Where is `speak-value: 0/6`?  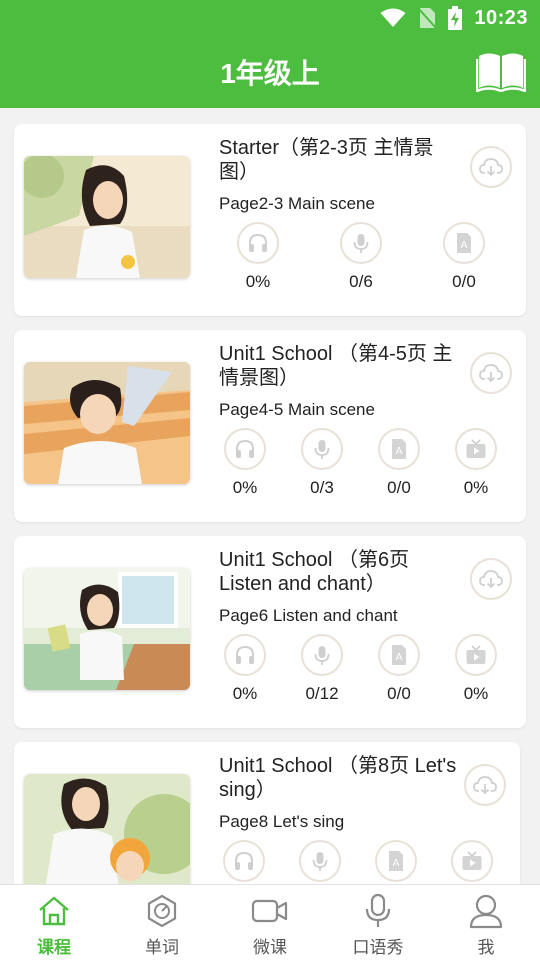
speak-value: 0/6 is located at coordinates (361, 281).